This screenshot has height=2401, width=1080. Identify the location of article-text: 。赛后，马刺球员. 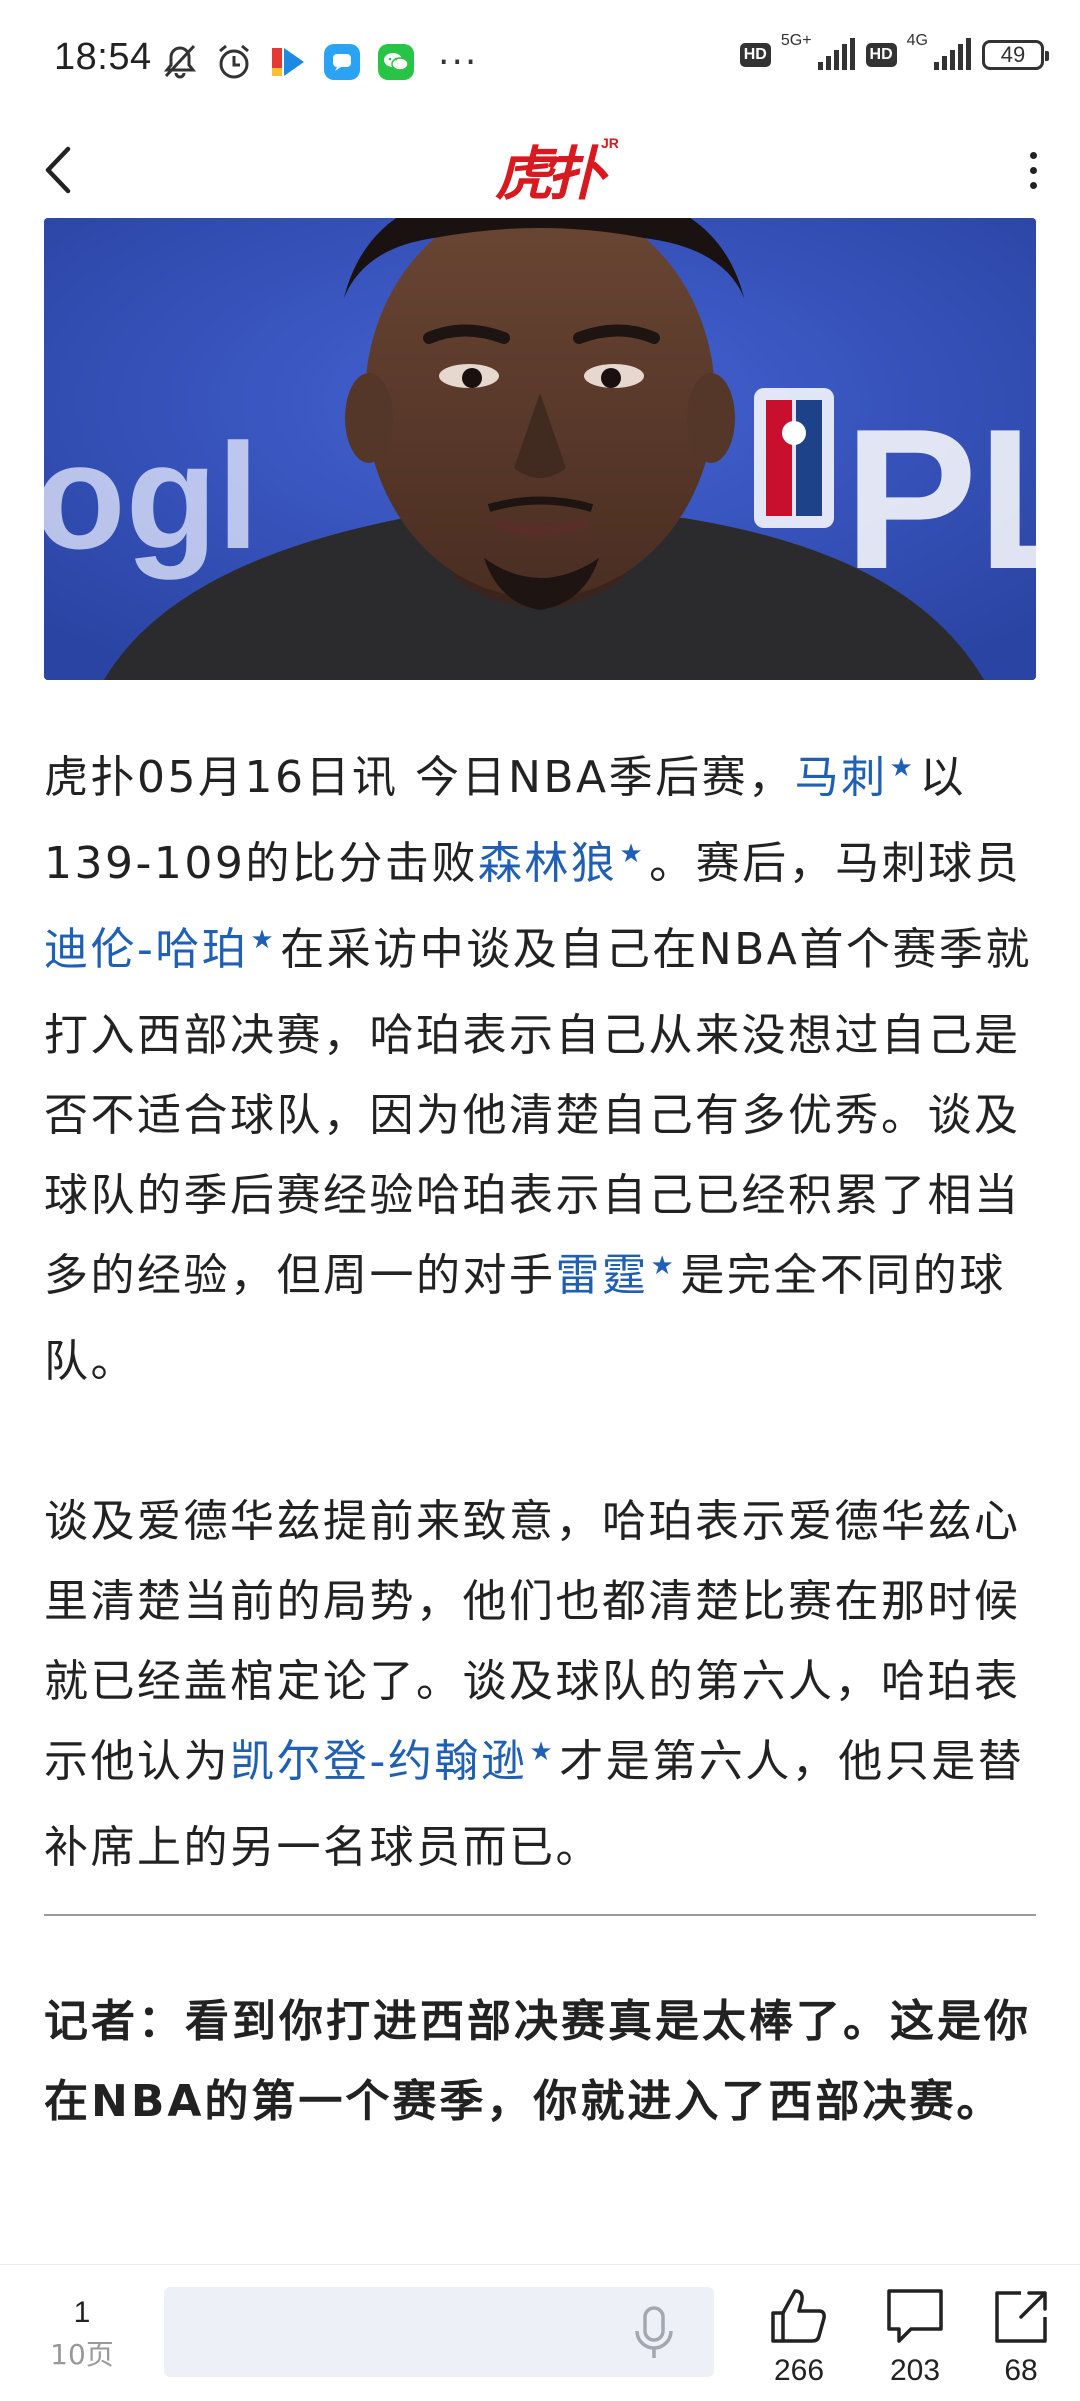
(835, 863).